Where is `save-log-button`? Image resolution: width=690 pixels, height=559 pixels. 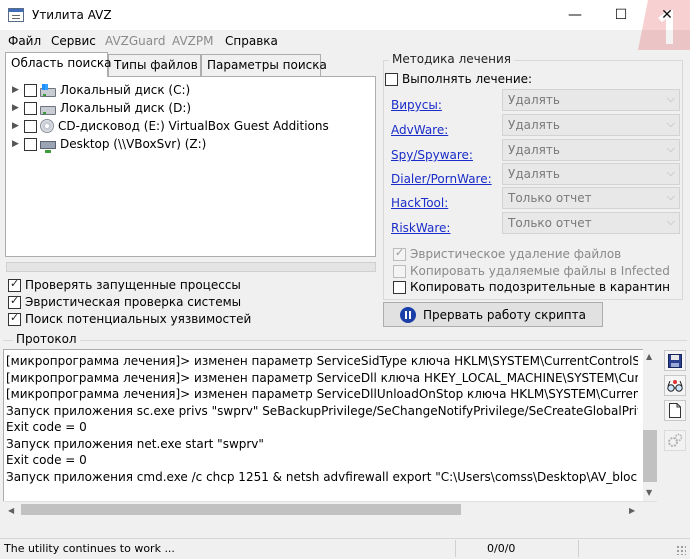 save-log-button is located at coordinates (675, 360).